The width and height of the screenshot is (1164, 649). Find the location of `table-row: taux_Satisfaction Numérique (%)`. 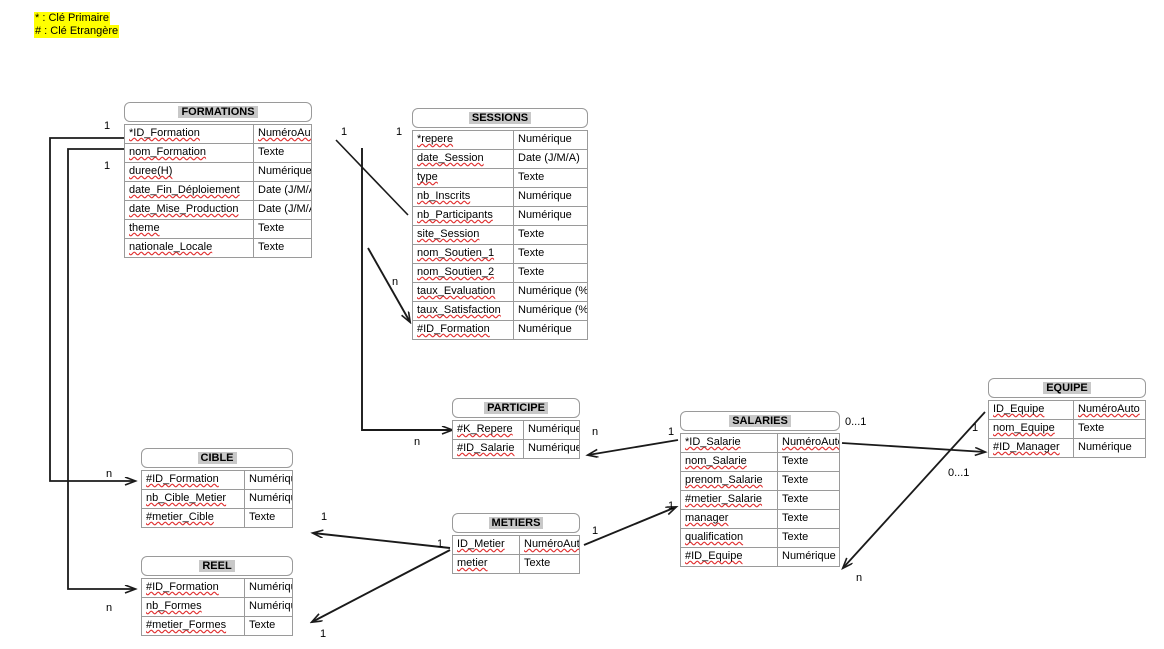

table-row: taux_Satisfaction Numérique (%) is located at coordinates (500, 311).